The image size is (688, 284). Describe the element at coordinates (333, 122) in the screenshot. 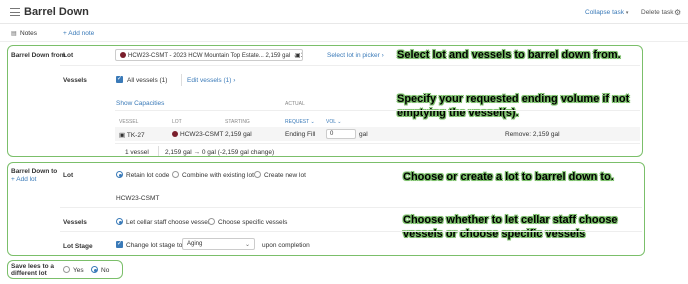

I see `col-vol: VOL ⌄` at that location.